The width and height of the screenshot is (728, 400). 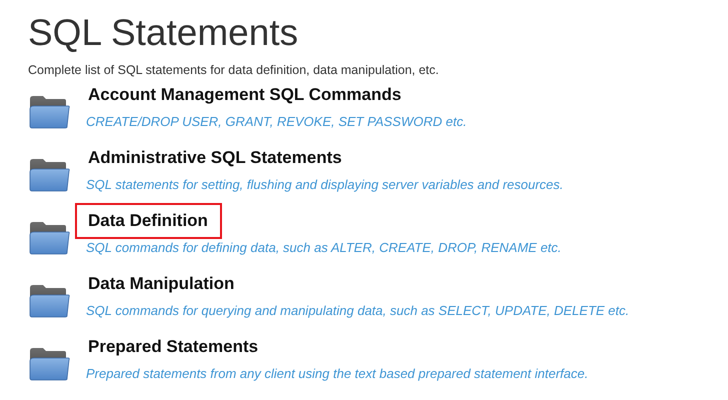 I want to click on category-description: SQL commands for defining data, such as ALTER, CREATE, DROP, RENAME etc., so click(x=324, y=247).